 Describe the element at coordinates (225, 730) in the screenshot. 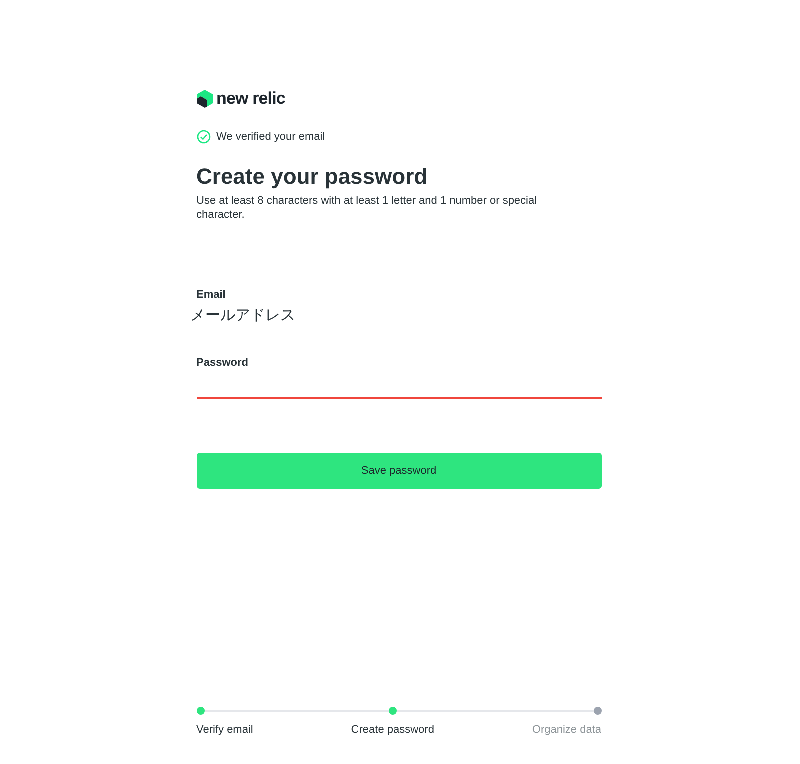

I see `step-label: Verify email` at that location.